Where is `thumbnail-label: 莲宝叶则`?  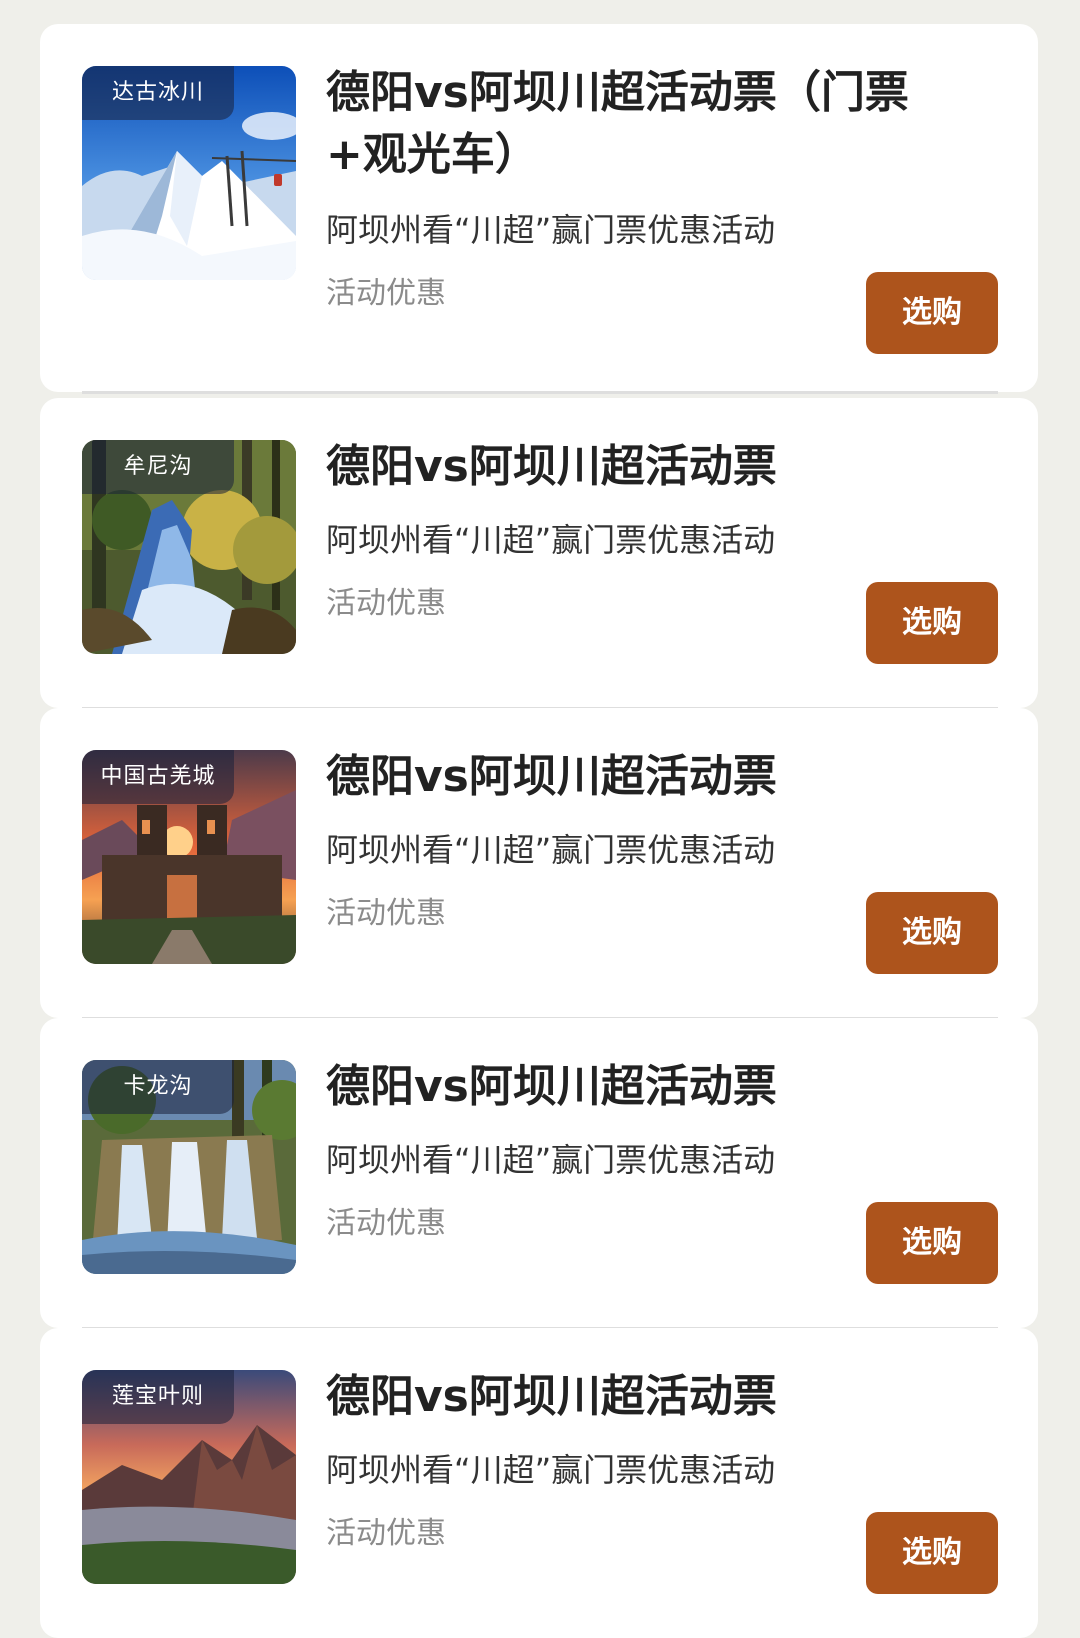
thumbnail-label: 莲宝叶则 is located at coordinates (158, 1397).